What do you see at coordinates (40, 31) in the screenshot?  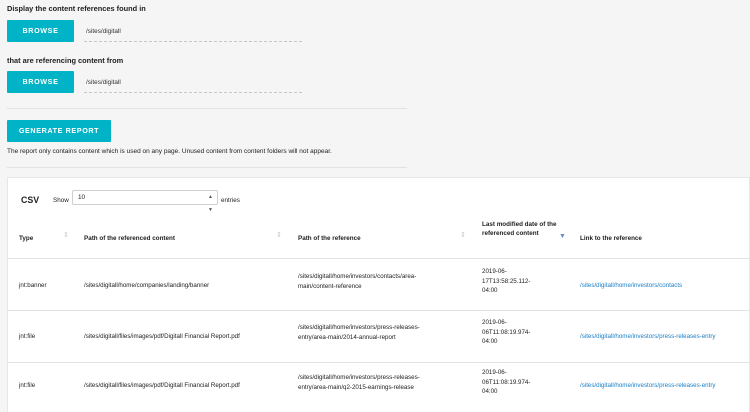 I see `browse-found-in-button: BROWSE` at bounding box center [40, 31].